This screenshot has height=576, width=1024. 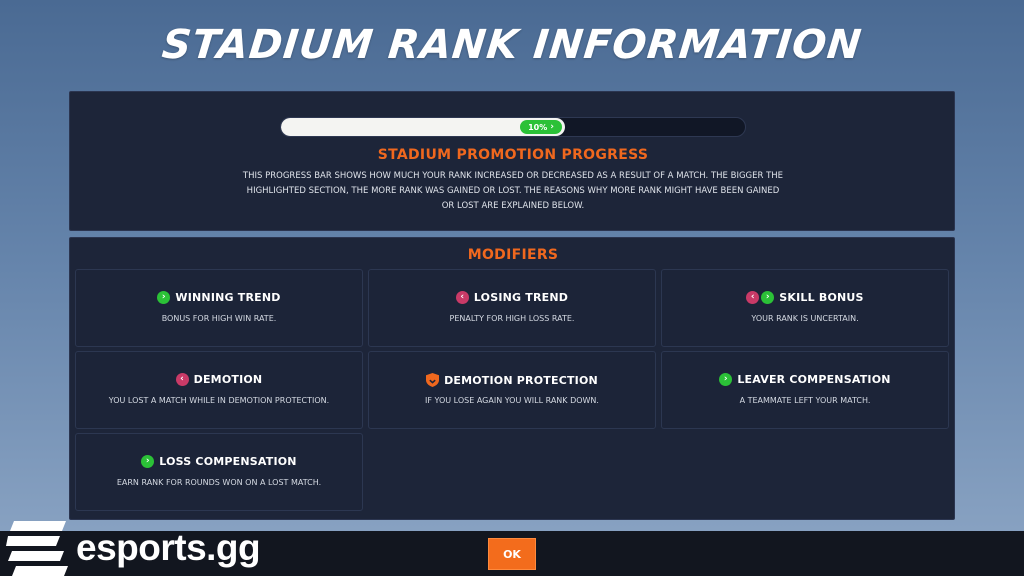 What do you see at coordinates (168, 547) in the screenshot?
I see `watermark-text: esports.gg` at bounding box center [168, 547].